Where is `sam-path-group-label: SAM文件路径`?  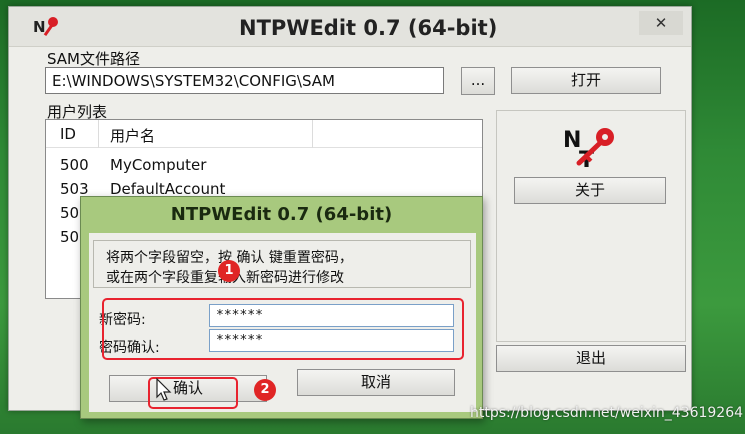 sam-path-group-label: SAM文件路径 is located at coordinates (94, 59).